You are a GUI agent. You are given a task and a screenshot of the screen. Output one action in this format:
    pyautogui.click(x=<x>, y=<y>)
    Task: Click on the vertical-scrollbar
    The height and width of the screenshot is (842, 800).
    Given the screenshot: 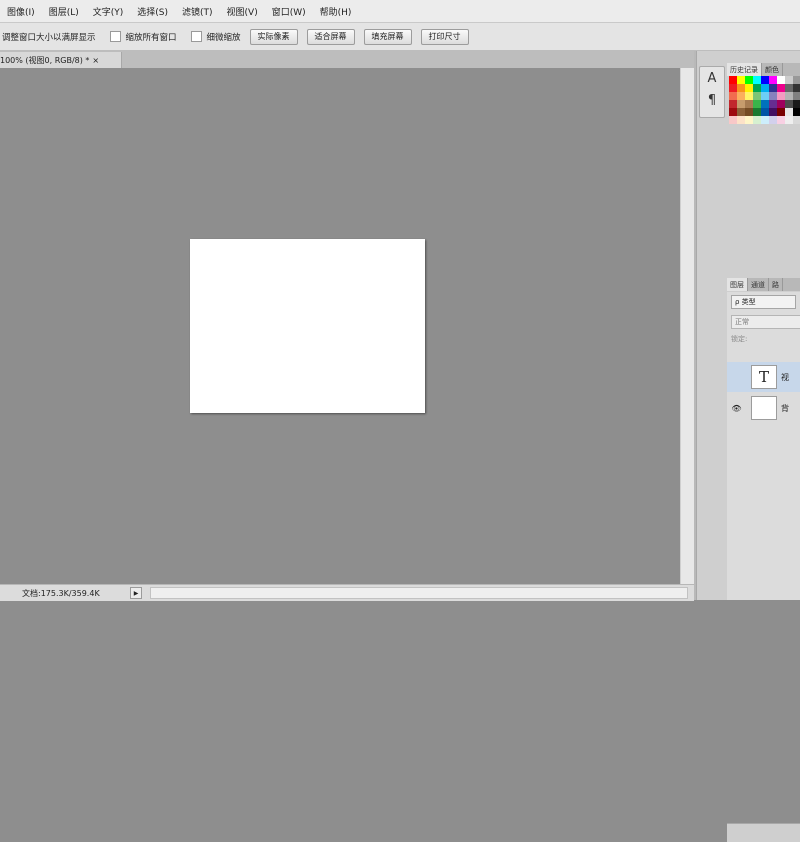 What is the action you would take?
    pyautogui.click(x=687, y=326)
    